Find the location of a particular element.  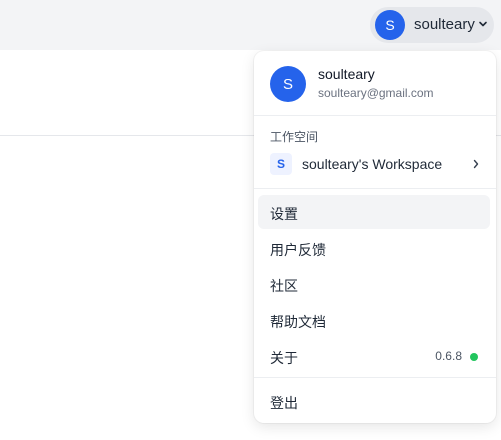

chevron-right-icon is located at coordinates (476, 164).